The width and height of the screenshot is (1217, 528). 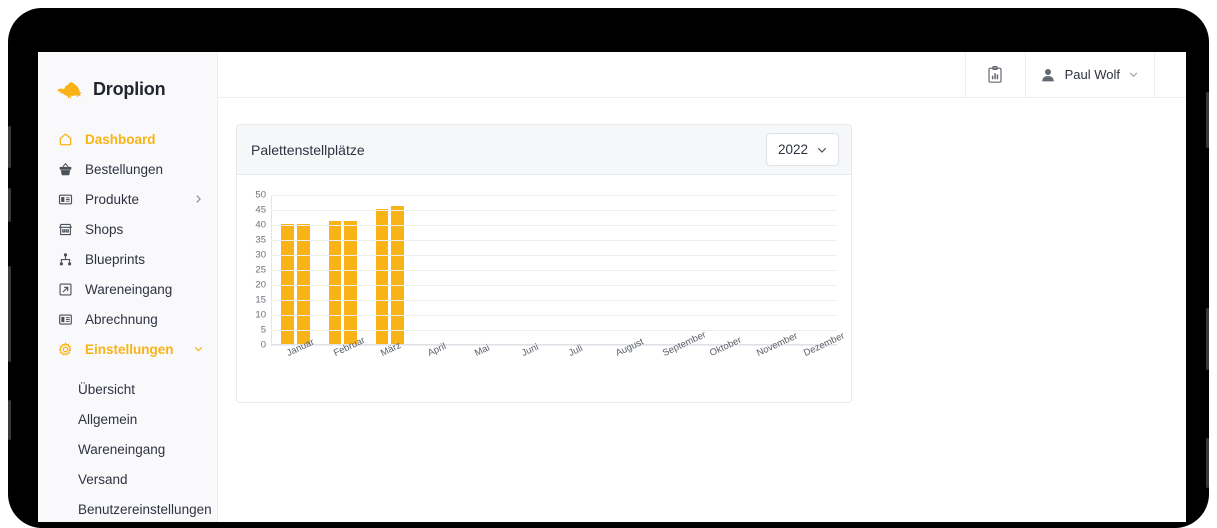 I want to click on y-axis-tick-label: 15, so click(x=260, y=300).